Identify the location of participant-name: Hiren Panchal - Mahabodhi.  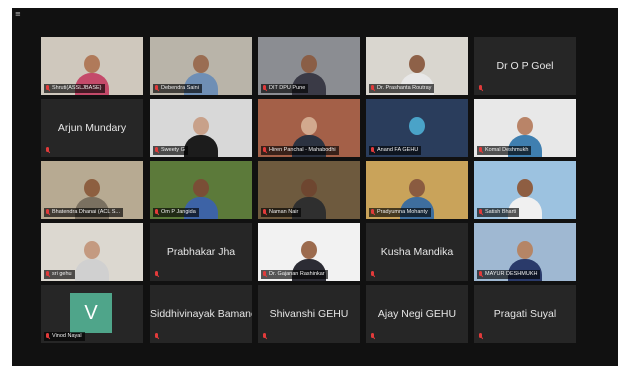
(302, 150).